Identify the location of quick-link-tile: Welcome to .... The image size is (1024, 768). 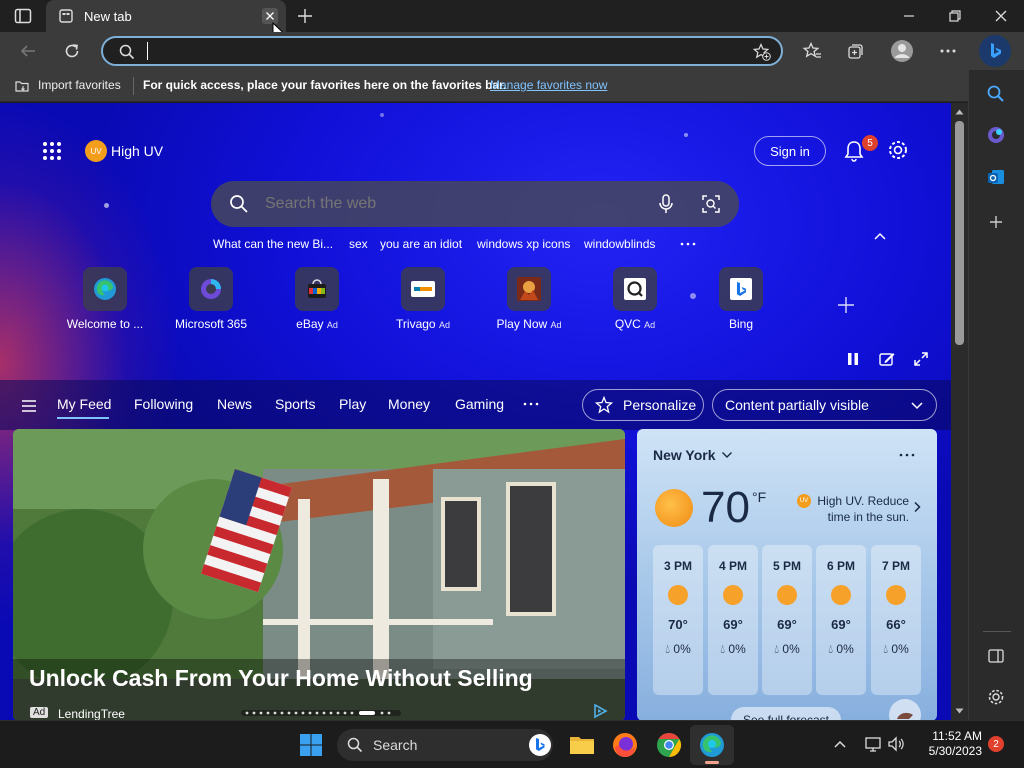
(105, 302).